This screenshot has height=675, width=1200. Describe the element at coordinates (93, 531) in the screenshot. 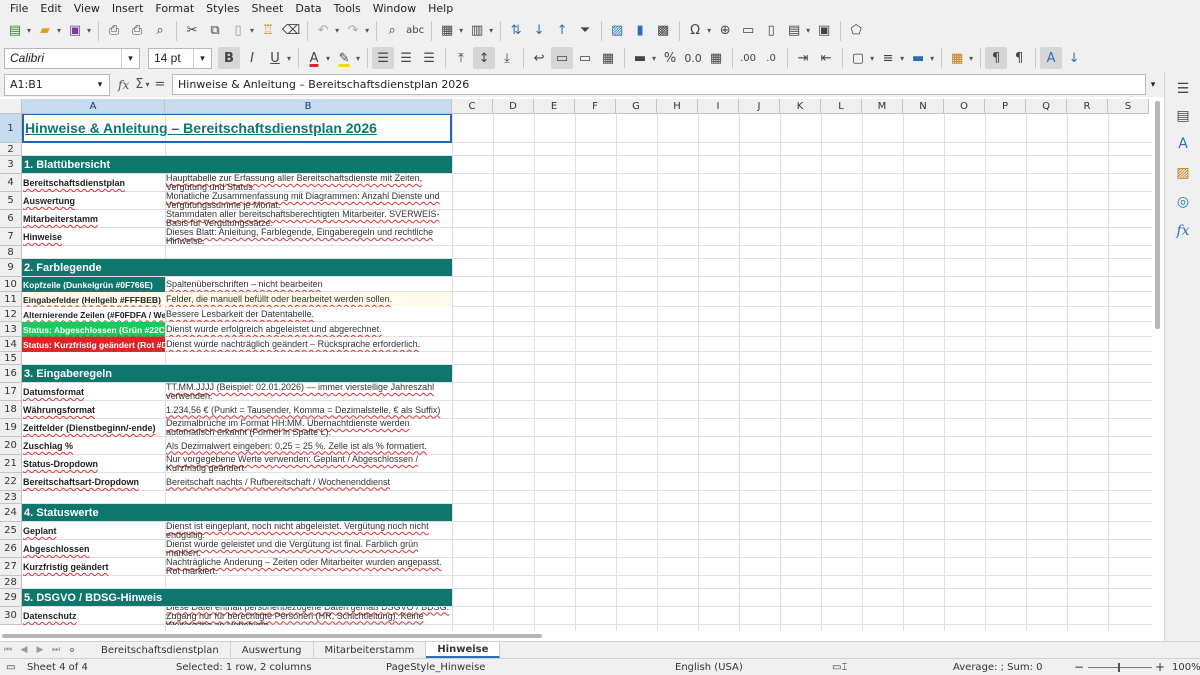

I see `label-cell: Geplant` at that location.